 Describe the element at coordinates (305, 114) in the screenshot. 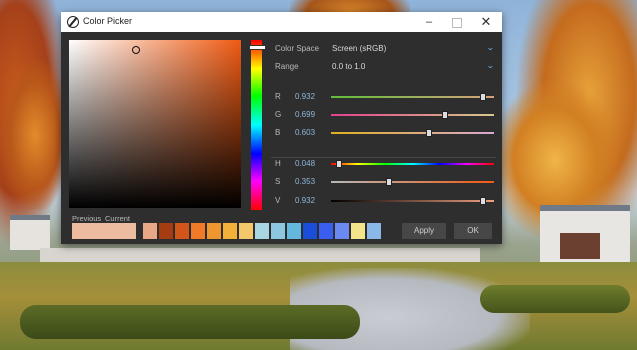

I see `channel-value-g: 0.699` at that location.